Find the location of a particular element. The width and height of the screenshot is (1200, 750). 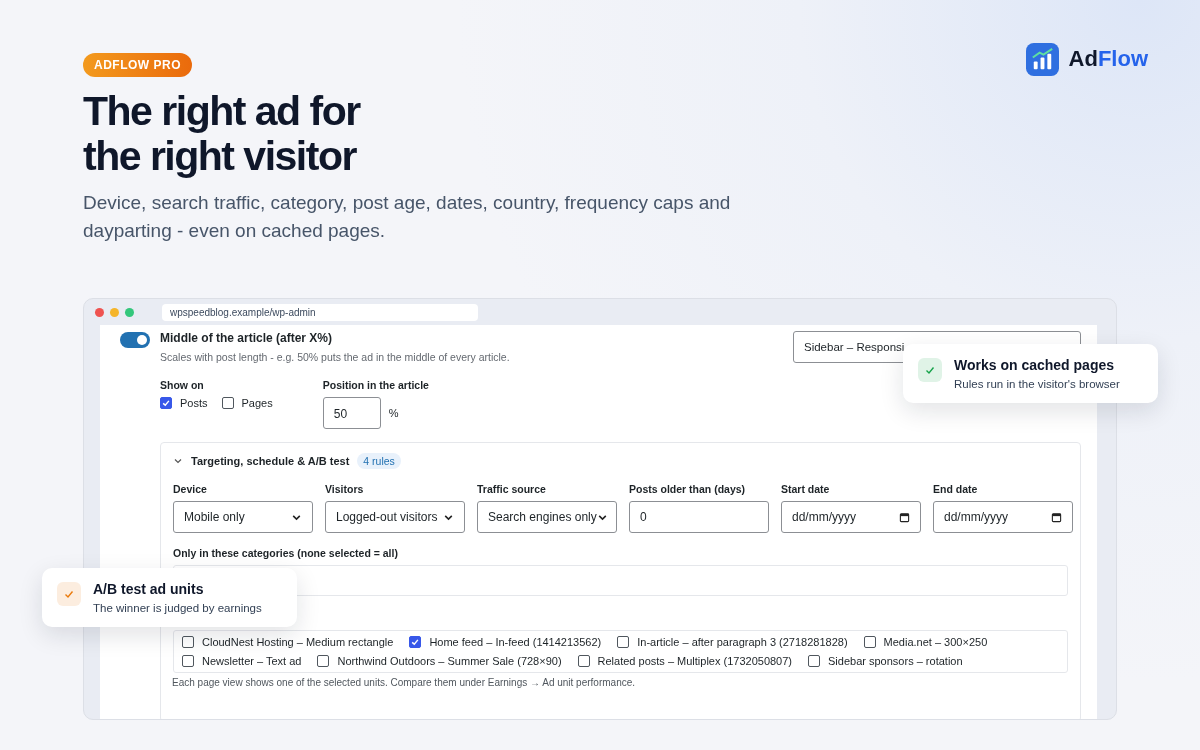

placement-description: Scales with post length - e.g. 50% puts the ad in the middle of every article. is located at coordinates (335, 357).